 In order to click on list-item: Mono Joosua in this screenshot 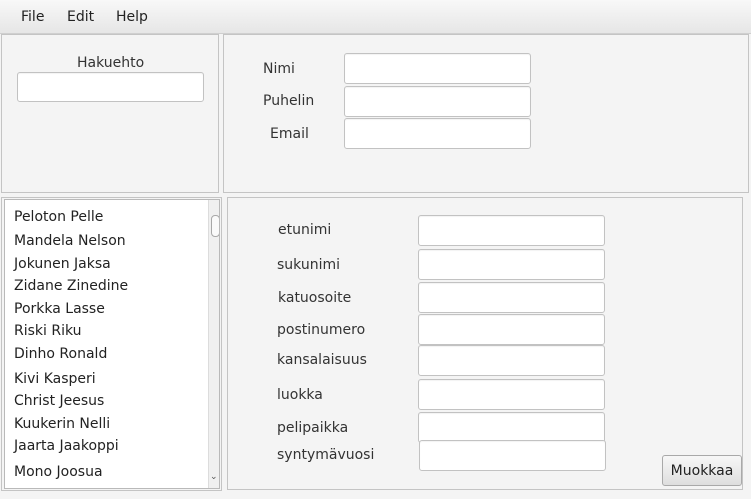, I will do `click(58, 472)`.